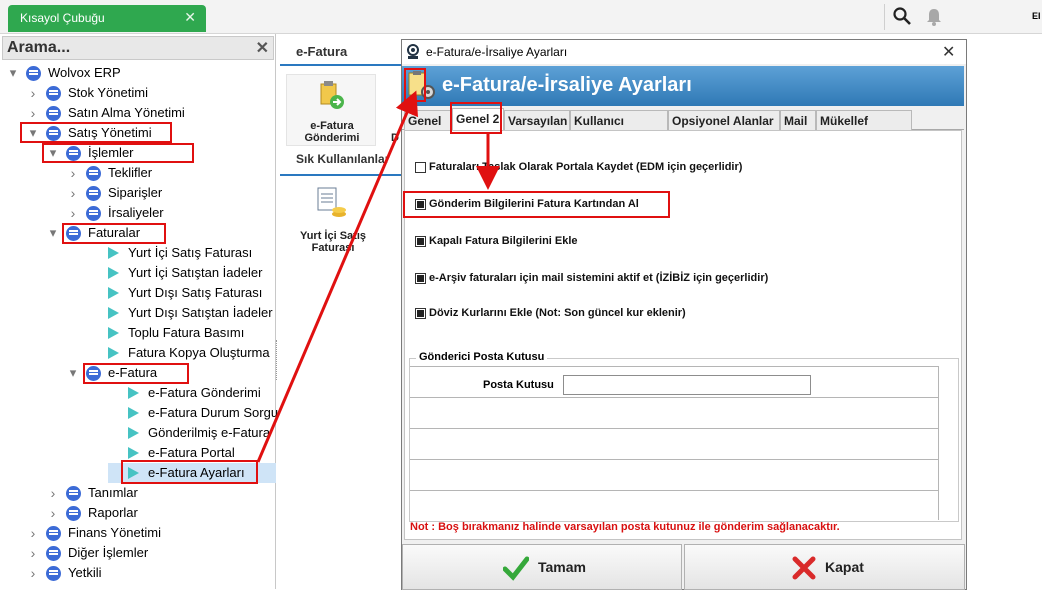 The height and width of the screenshot is (590, 1042). Describe the element at coordinates (152, 553) in the screenshot. I see `tree-node-item: › Diğer İşlemler` at that location.